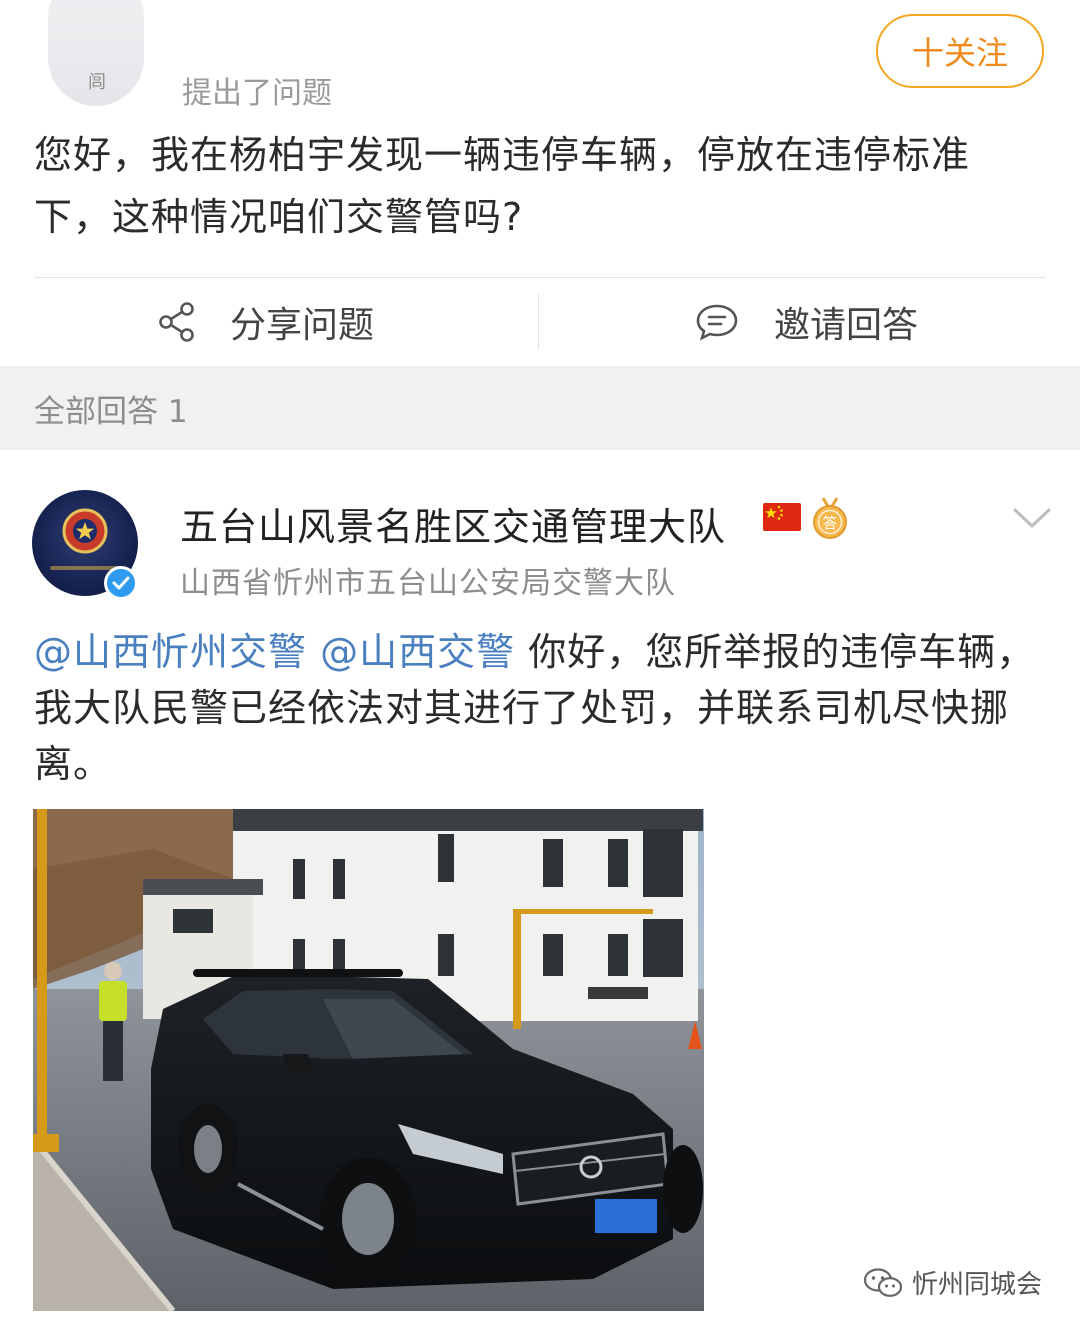  I want to click on all-answers-label: 全部回答 1, so click(111, 411).